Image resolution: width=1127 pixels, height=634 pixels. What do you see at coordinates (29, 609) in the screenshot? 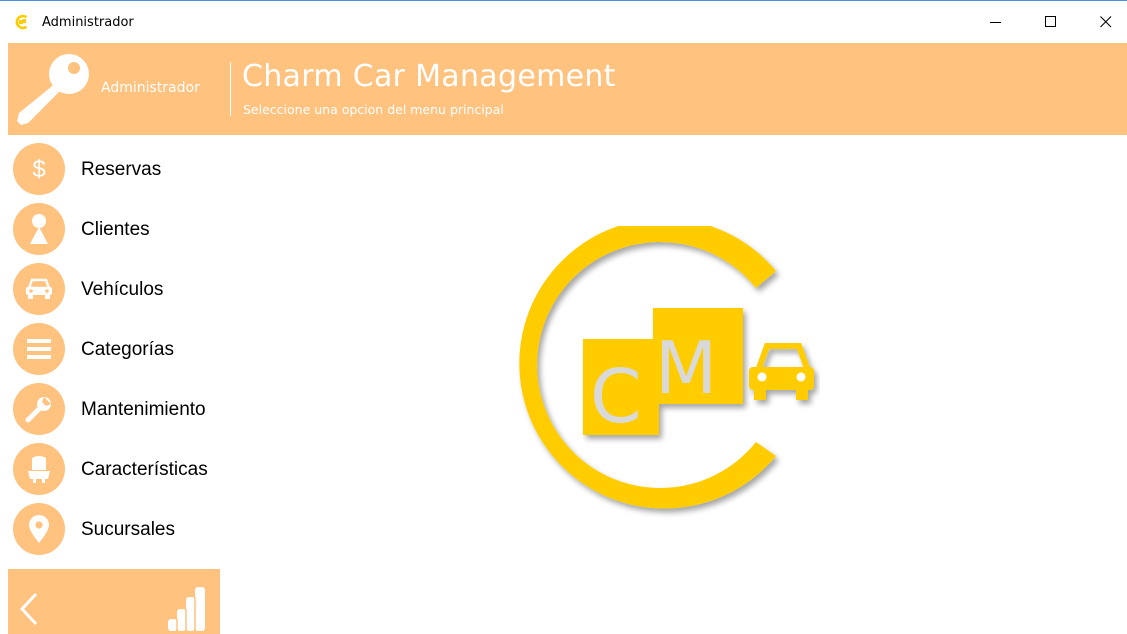
I see `back-arrow-icon` at bounding box center [29, 609].